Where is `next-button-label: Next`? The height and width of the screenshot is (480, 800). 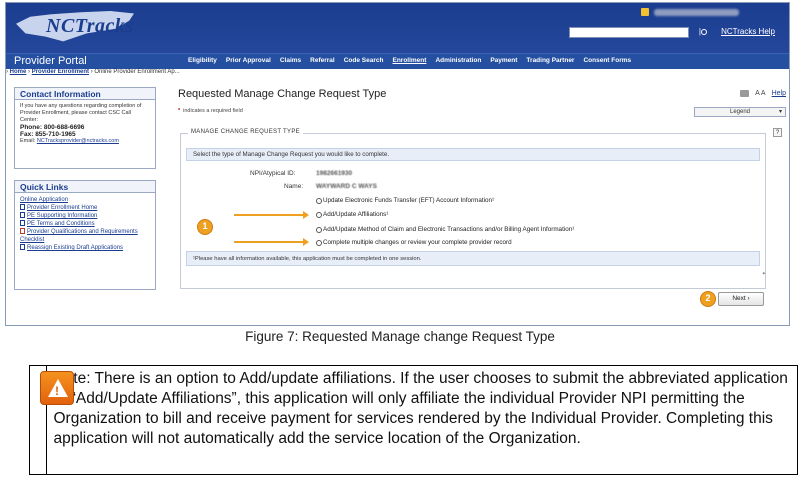 next-button-label: Next is located at coordinates (739, 298).